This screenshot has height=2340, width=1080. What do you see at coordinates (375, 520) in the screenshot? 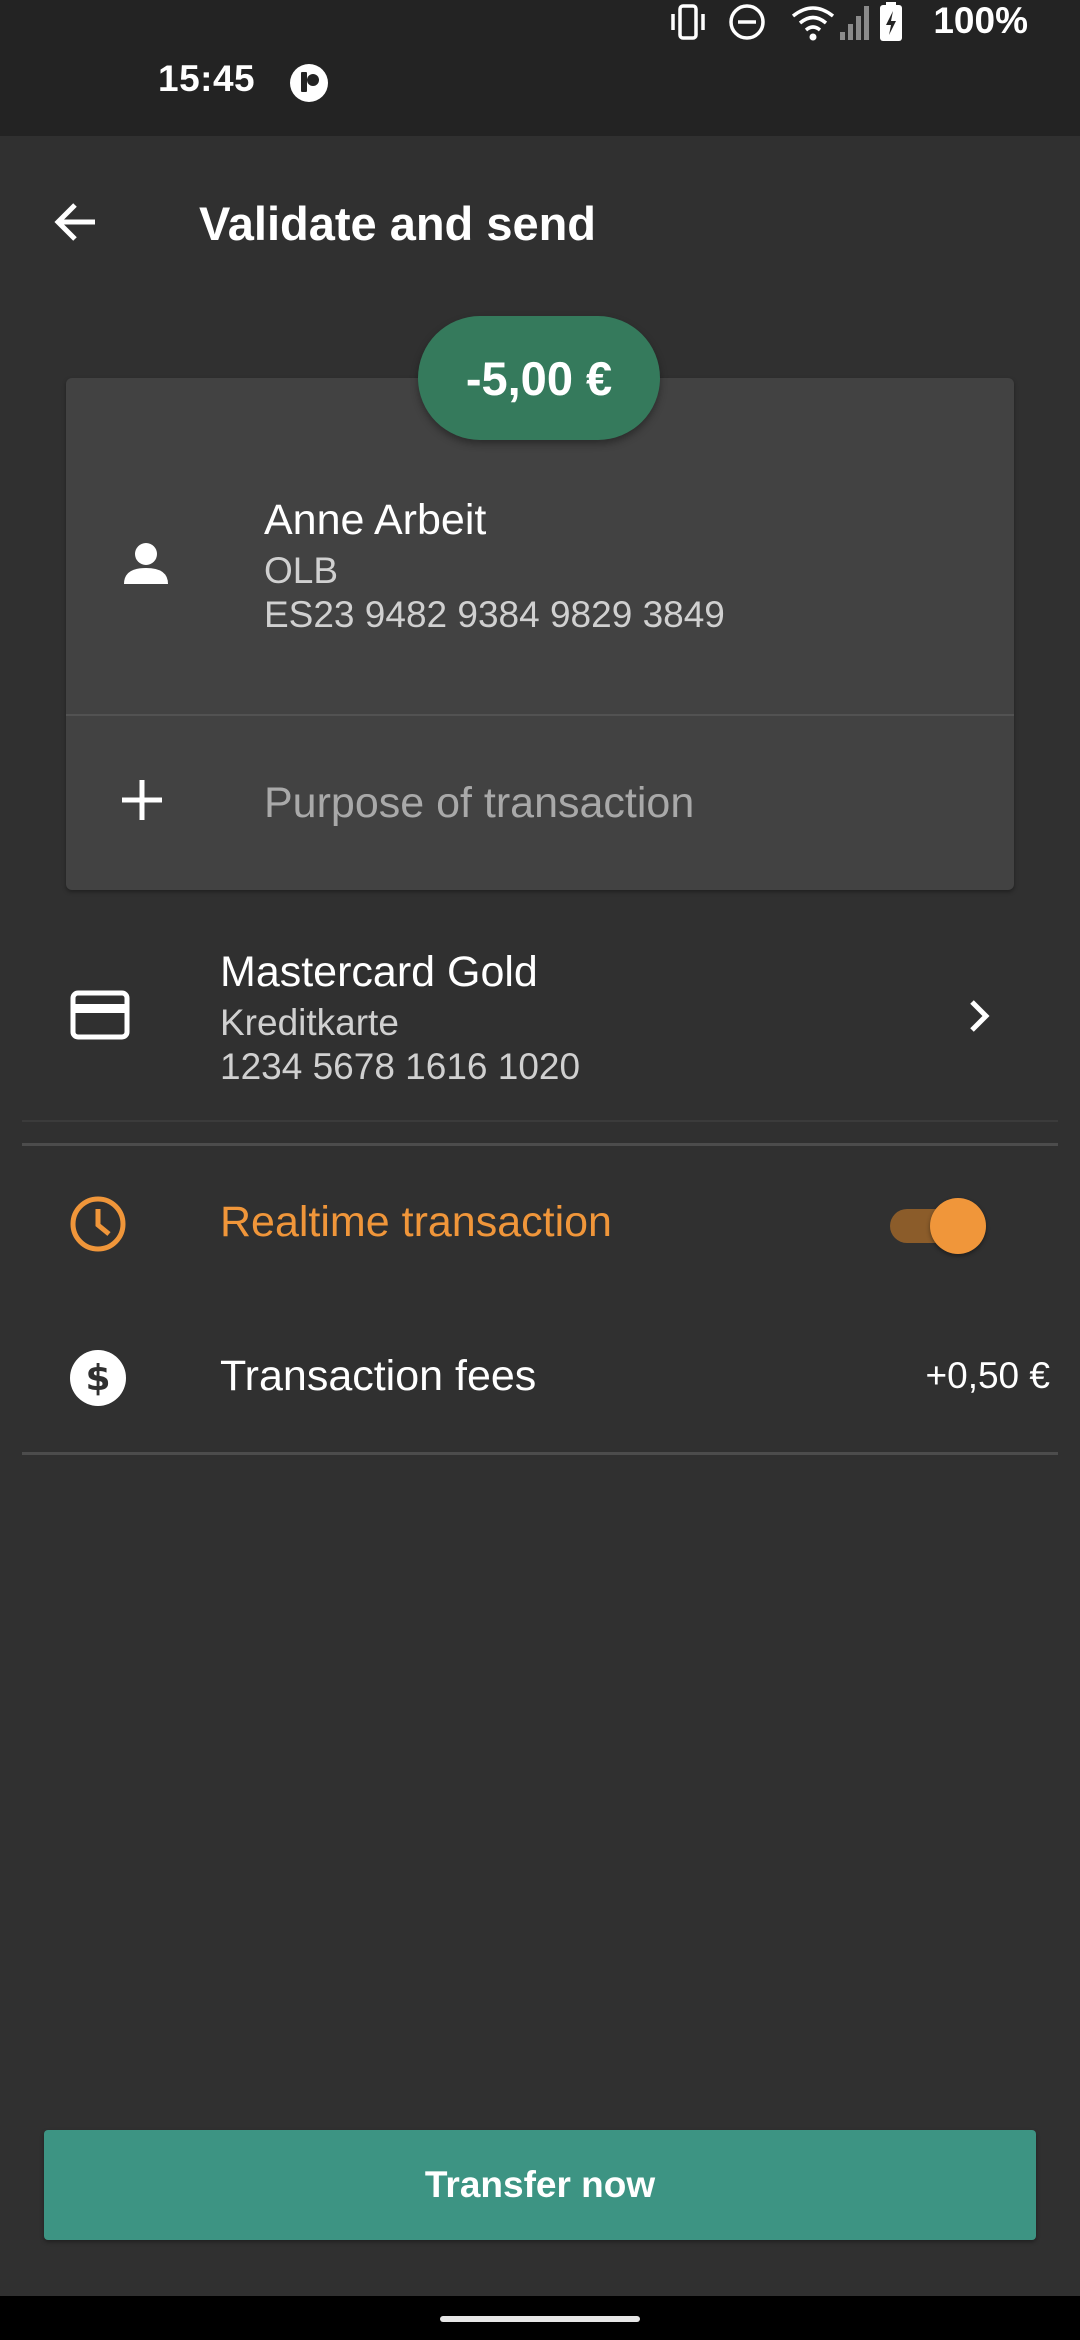
I see `recipient-name: Anne Arbeit` at bounding box center [375, 520].